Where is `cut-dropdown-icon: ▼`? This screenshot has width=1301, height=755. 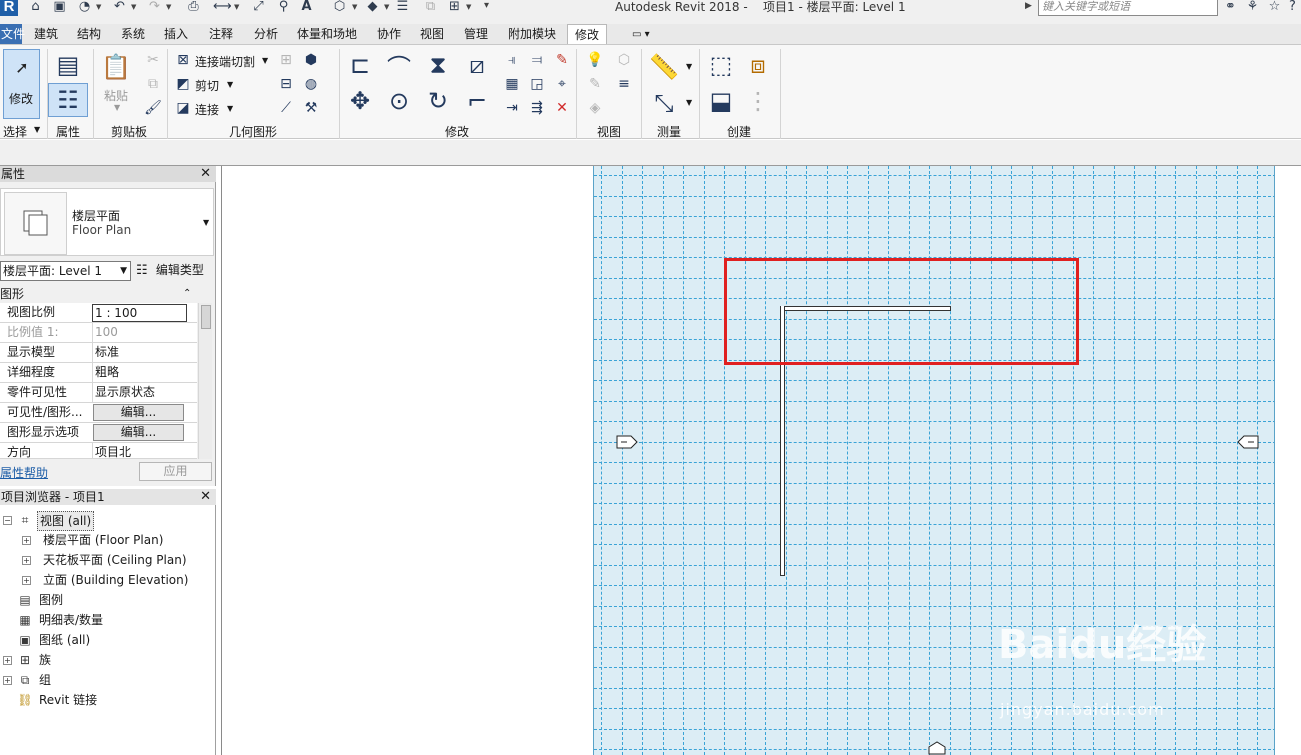 cut-dropdown-icon: ▼ is located at coordinates (230, 84).